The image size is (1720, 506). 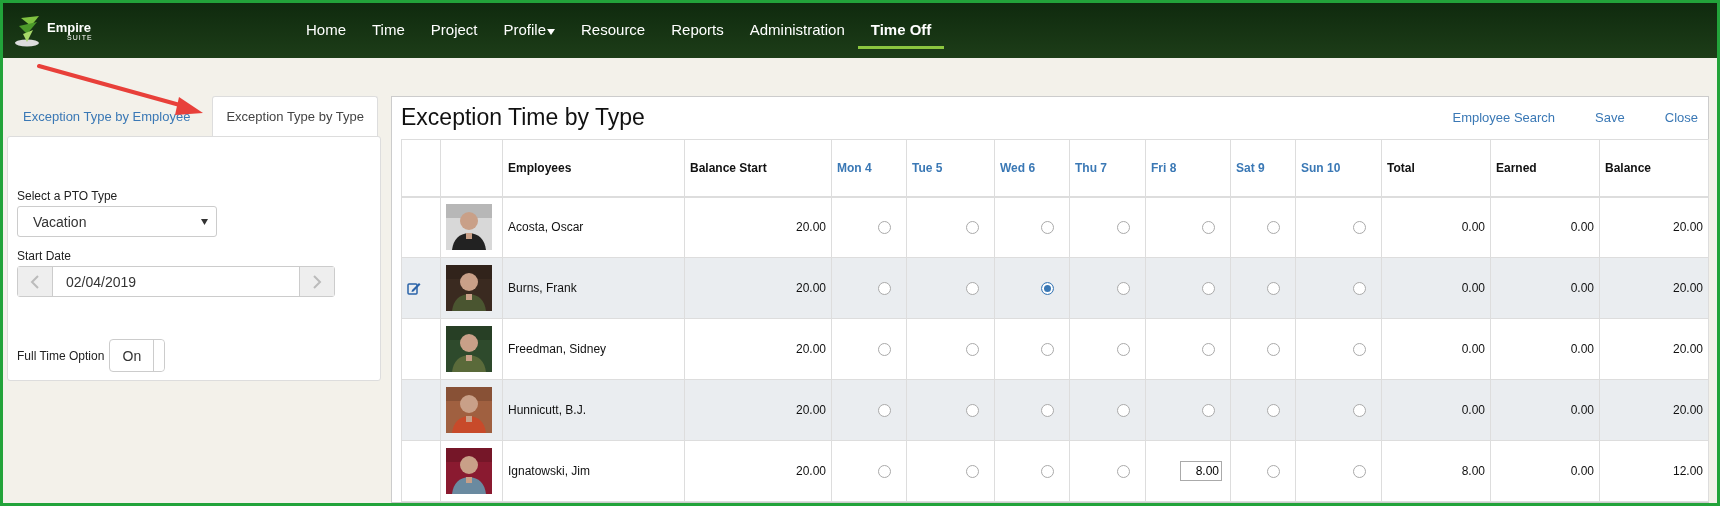 I want to click on action-link: Close, so click(x=1681, y=118).